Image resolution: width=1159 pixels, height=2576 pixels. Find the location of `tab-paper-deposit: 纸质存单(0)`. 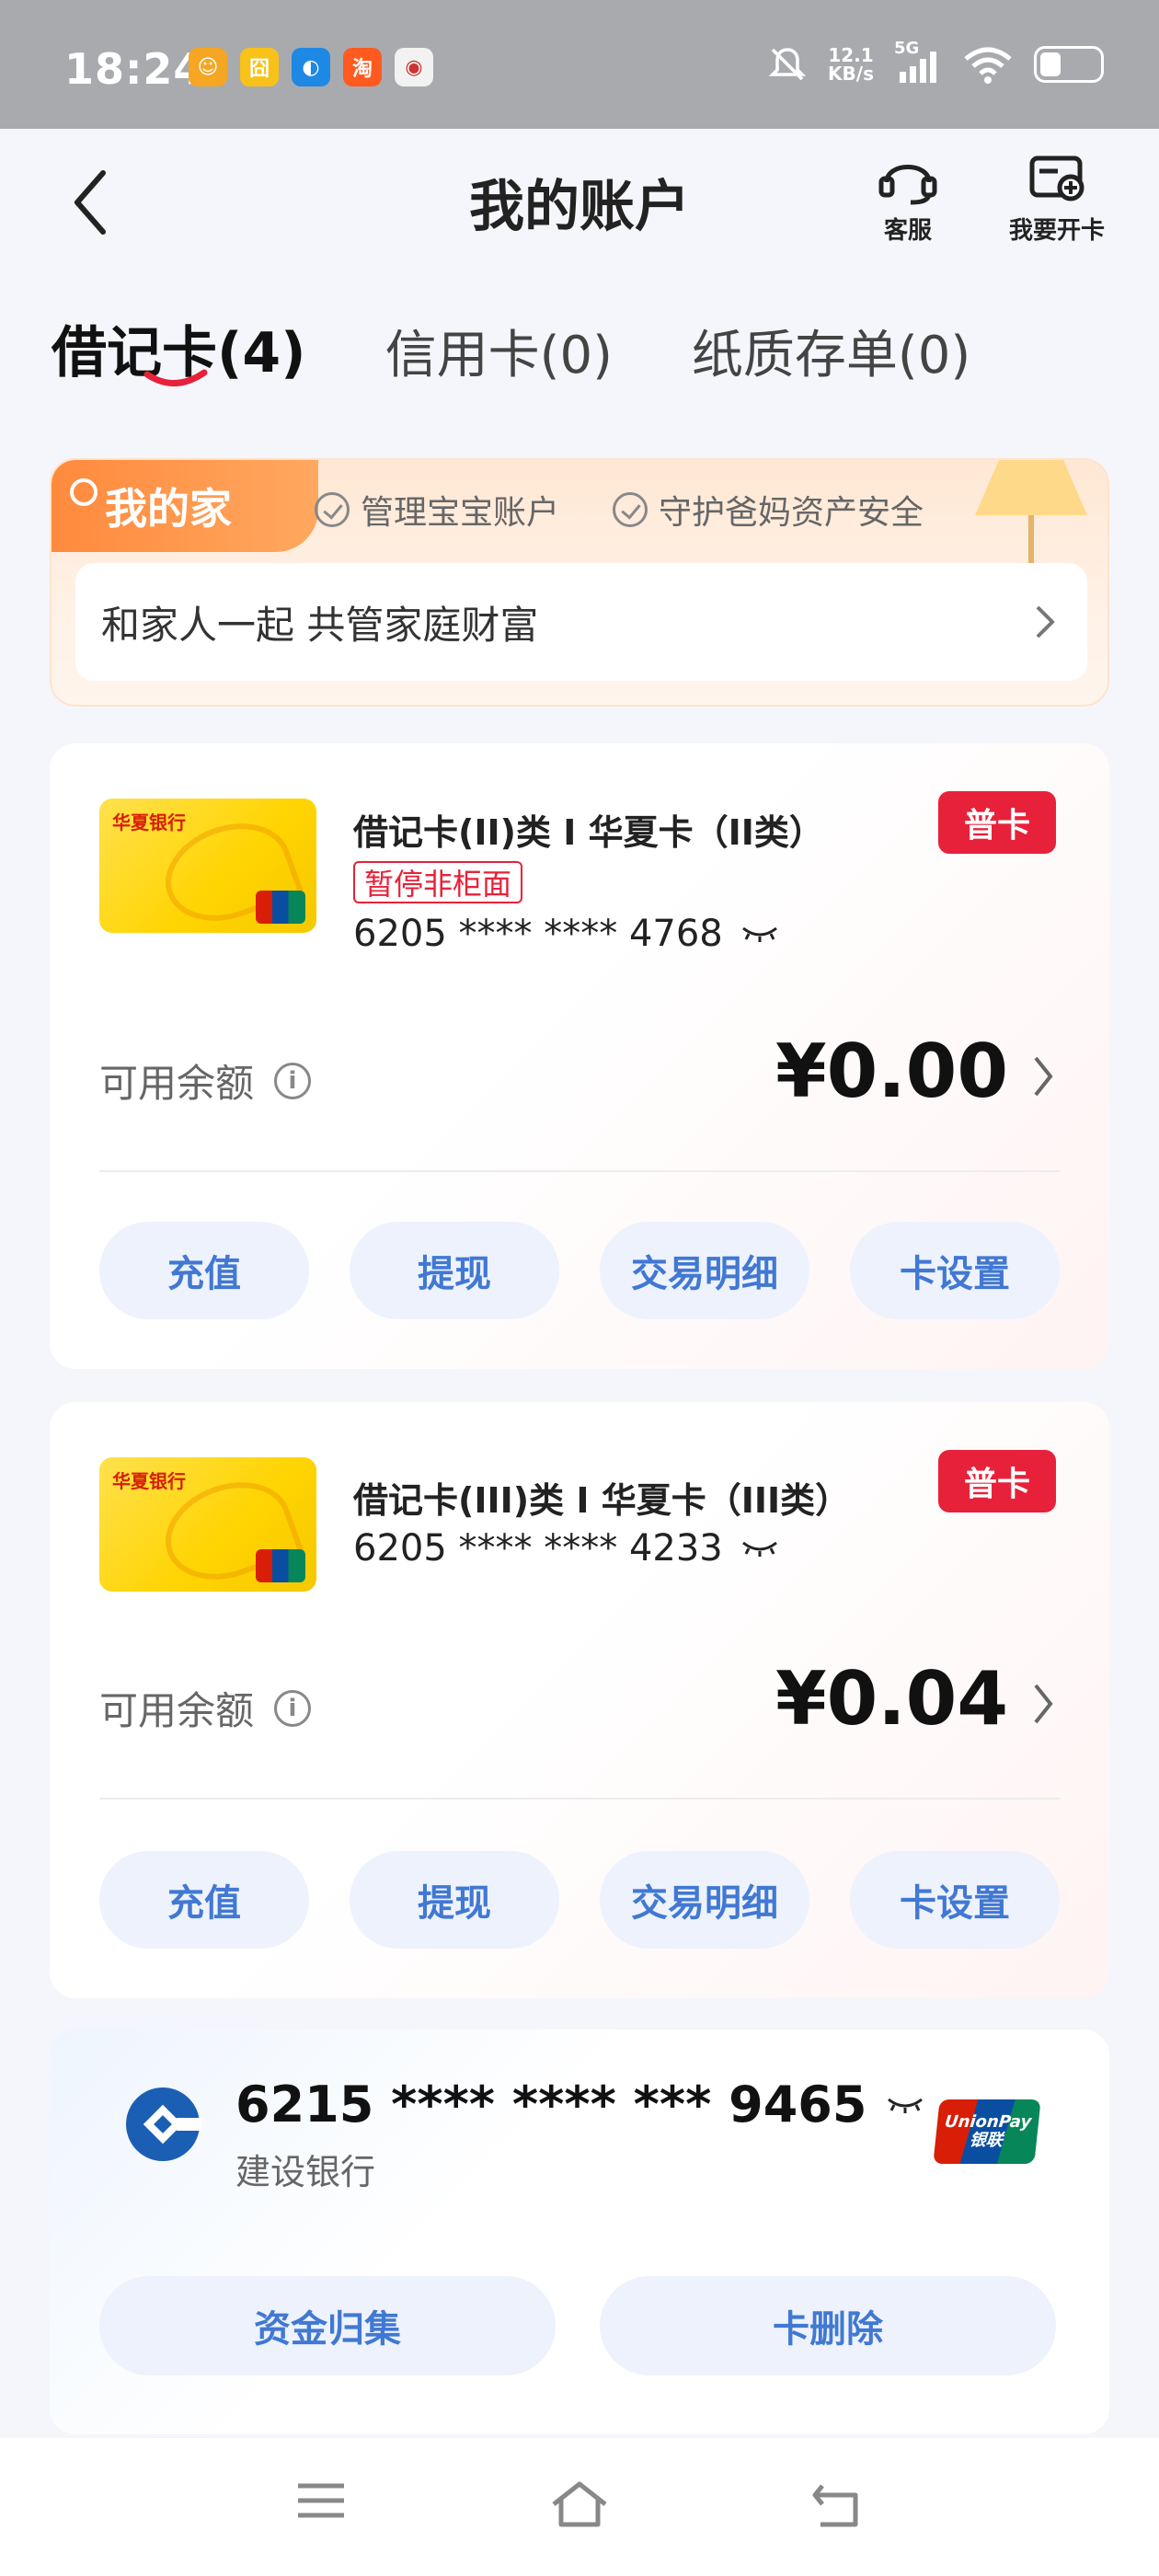

tab-paper-deposit: 纸质存单(0) is located at coordinates (831, 351).